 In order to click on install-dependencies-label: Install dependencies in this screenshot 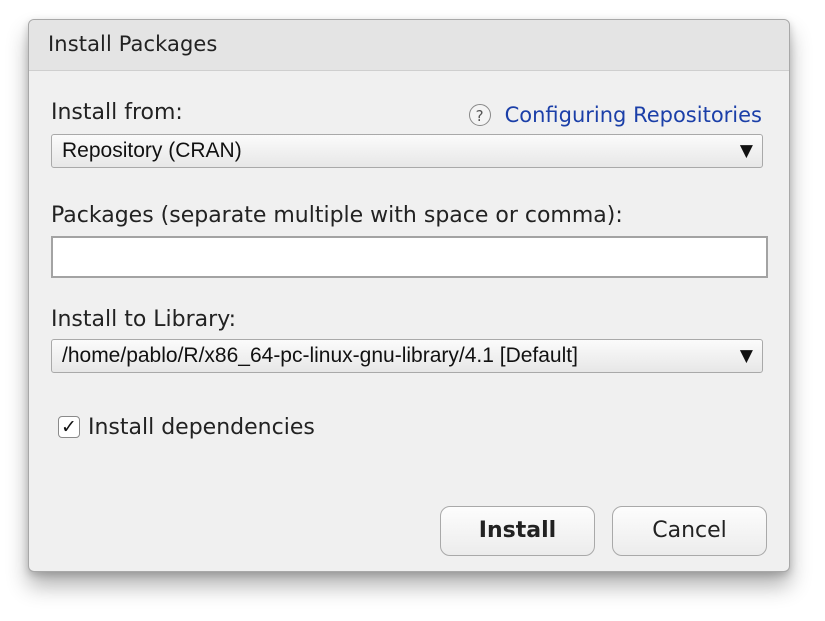, I will do `click(201, 427)`.